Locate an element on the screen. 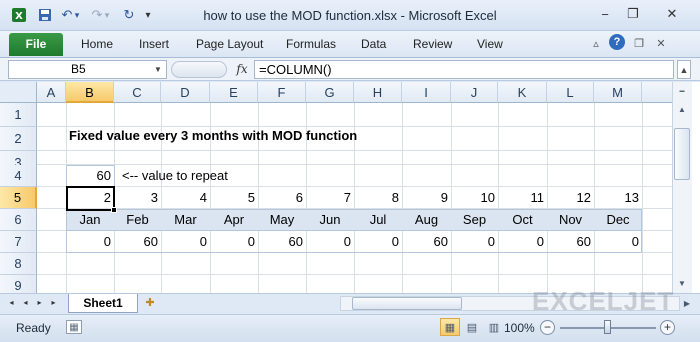 This screenshot has width=700, height=342. workbook-restore-icon: ❐ is located at coordinates (639, 43).